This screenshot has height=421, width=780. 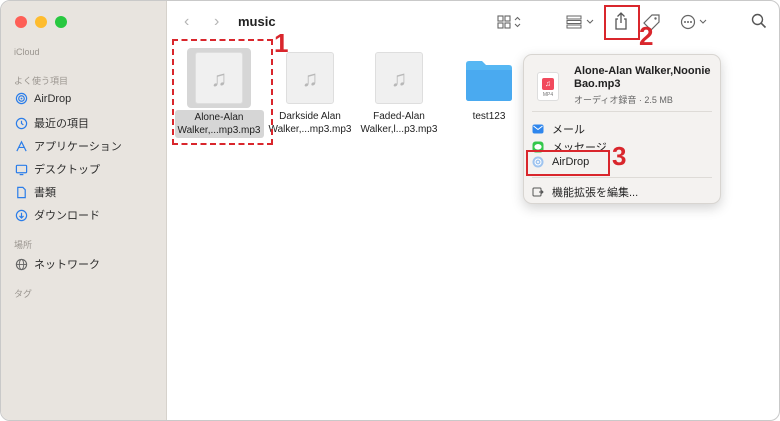 I want to click on close-button, so click(x=21, y=22).